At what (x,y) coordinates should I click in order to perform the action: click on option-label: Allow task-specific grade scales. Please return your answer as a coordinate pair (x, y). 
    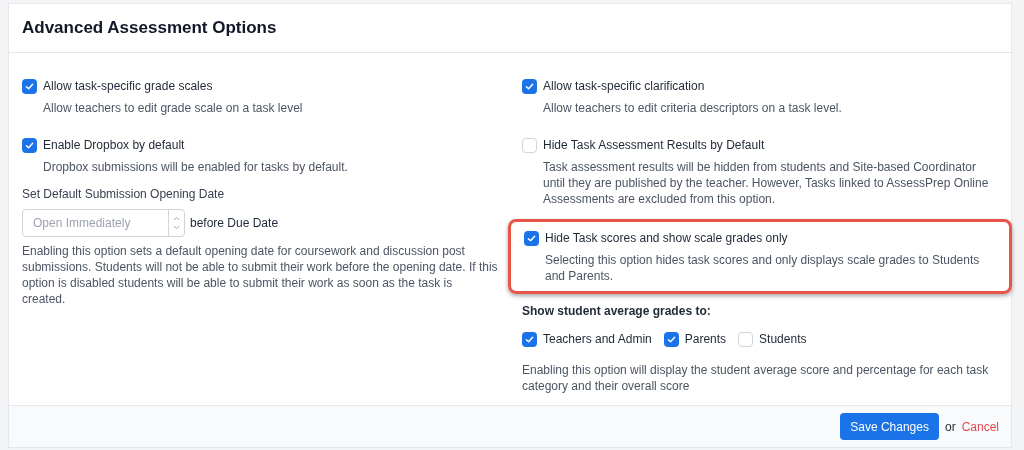
    Looking at the image, I should click on (128, 86).